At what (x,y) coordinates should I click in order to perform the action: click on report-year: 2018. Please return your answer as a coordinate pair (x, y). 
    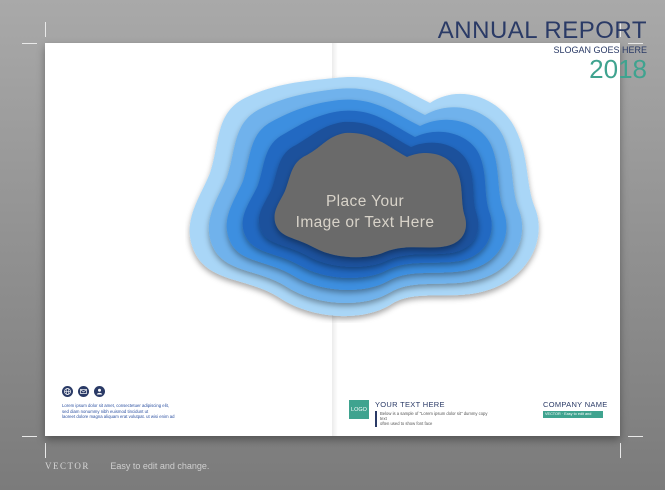
    Looking at the image, I should click on (618, 69).